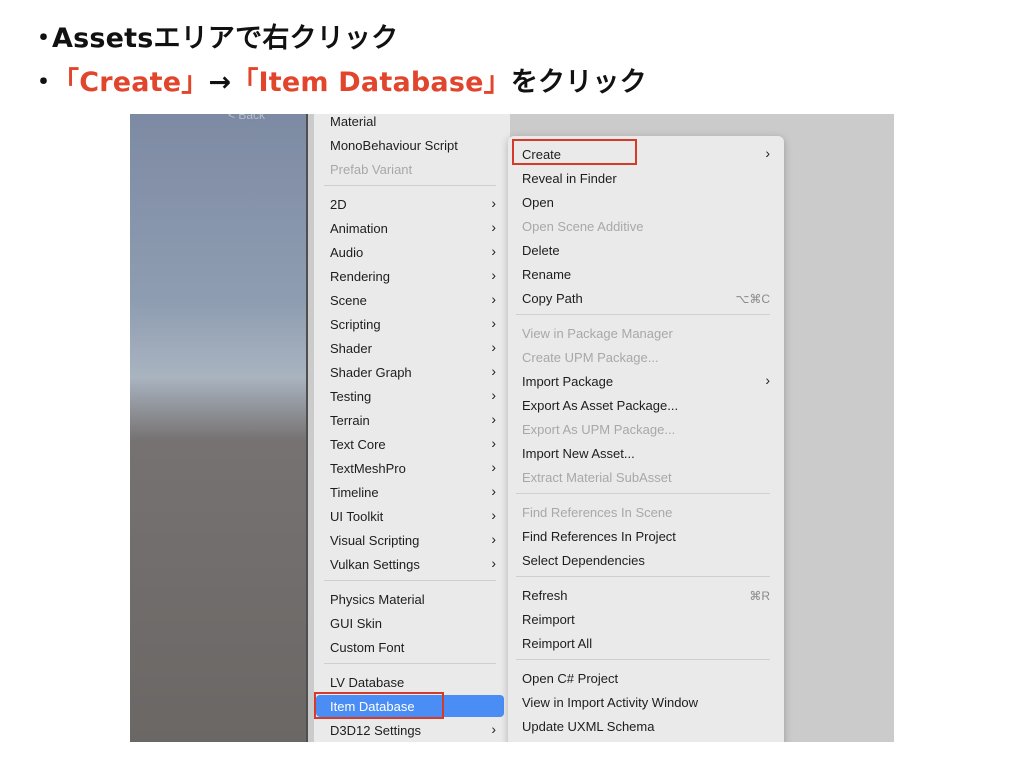 The width and height of the screenshot is (1024, 768). What do you see at coordinates (597, 333) in the screenshot?
I see `menu-item-label: View in Package Manager` at bounding box center [597, 333].